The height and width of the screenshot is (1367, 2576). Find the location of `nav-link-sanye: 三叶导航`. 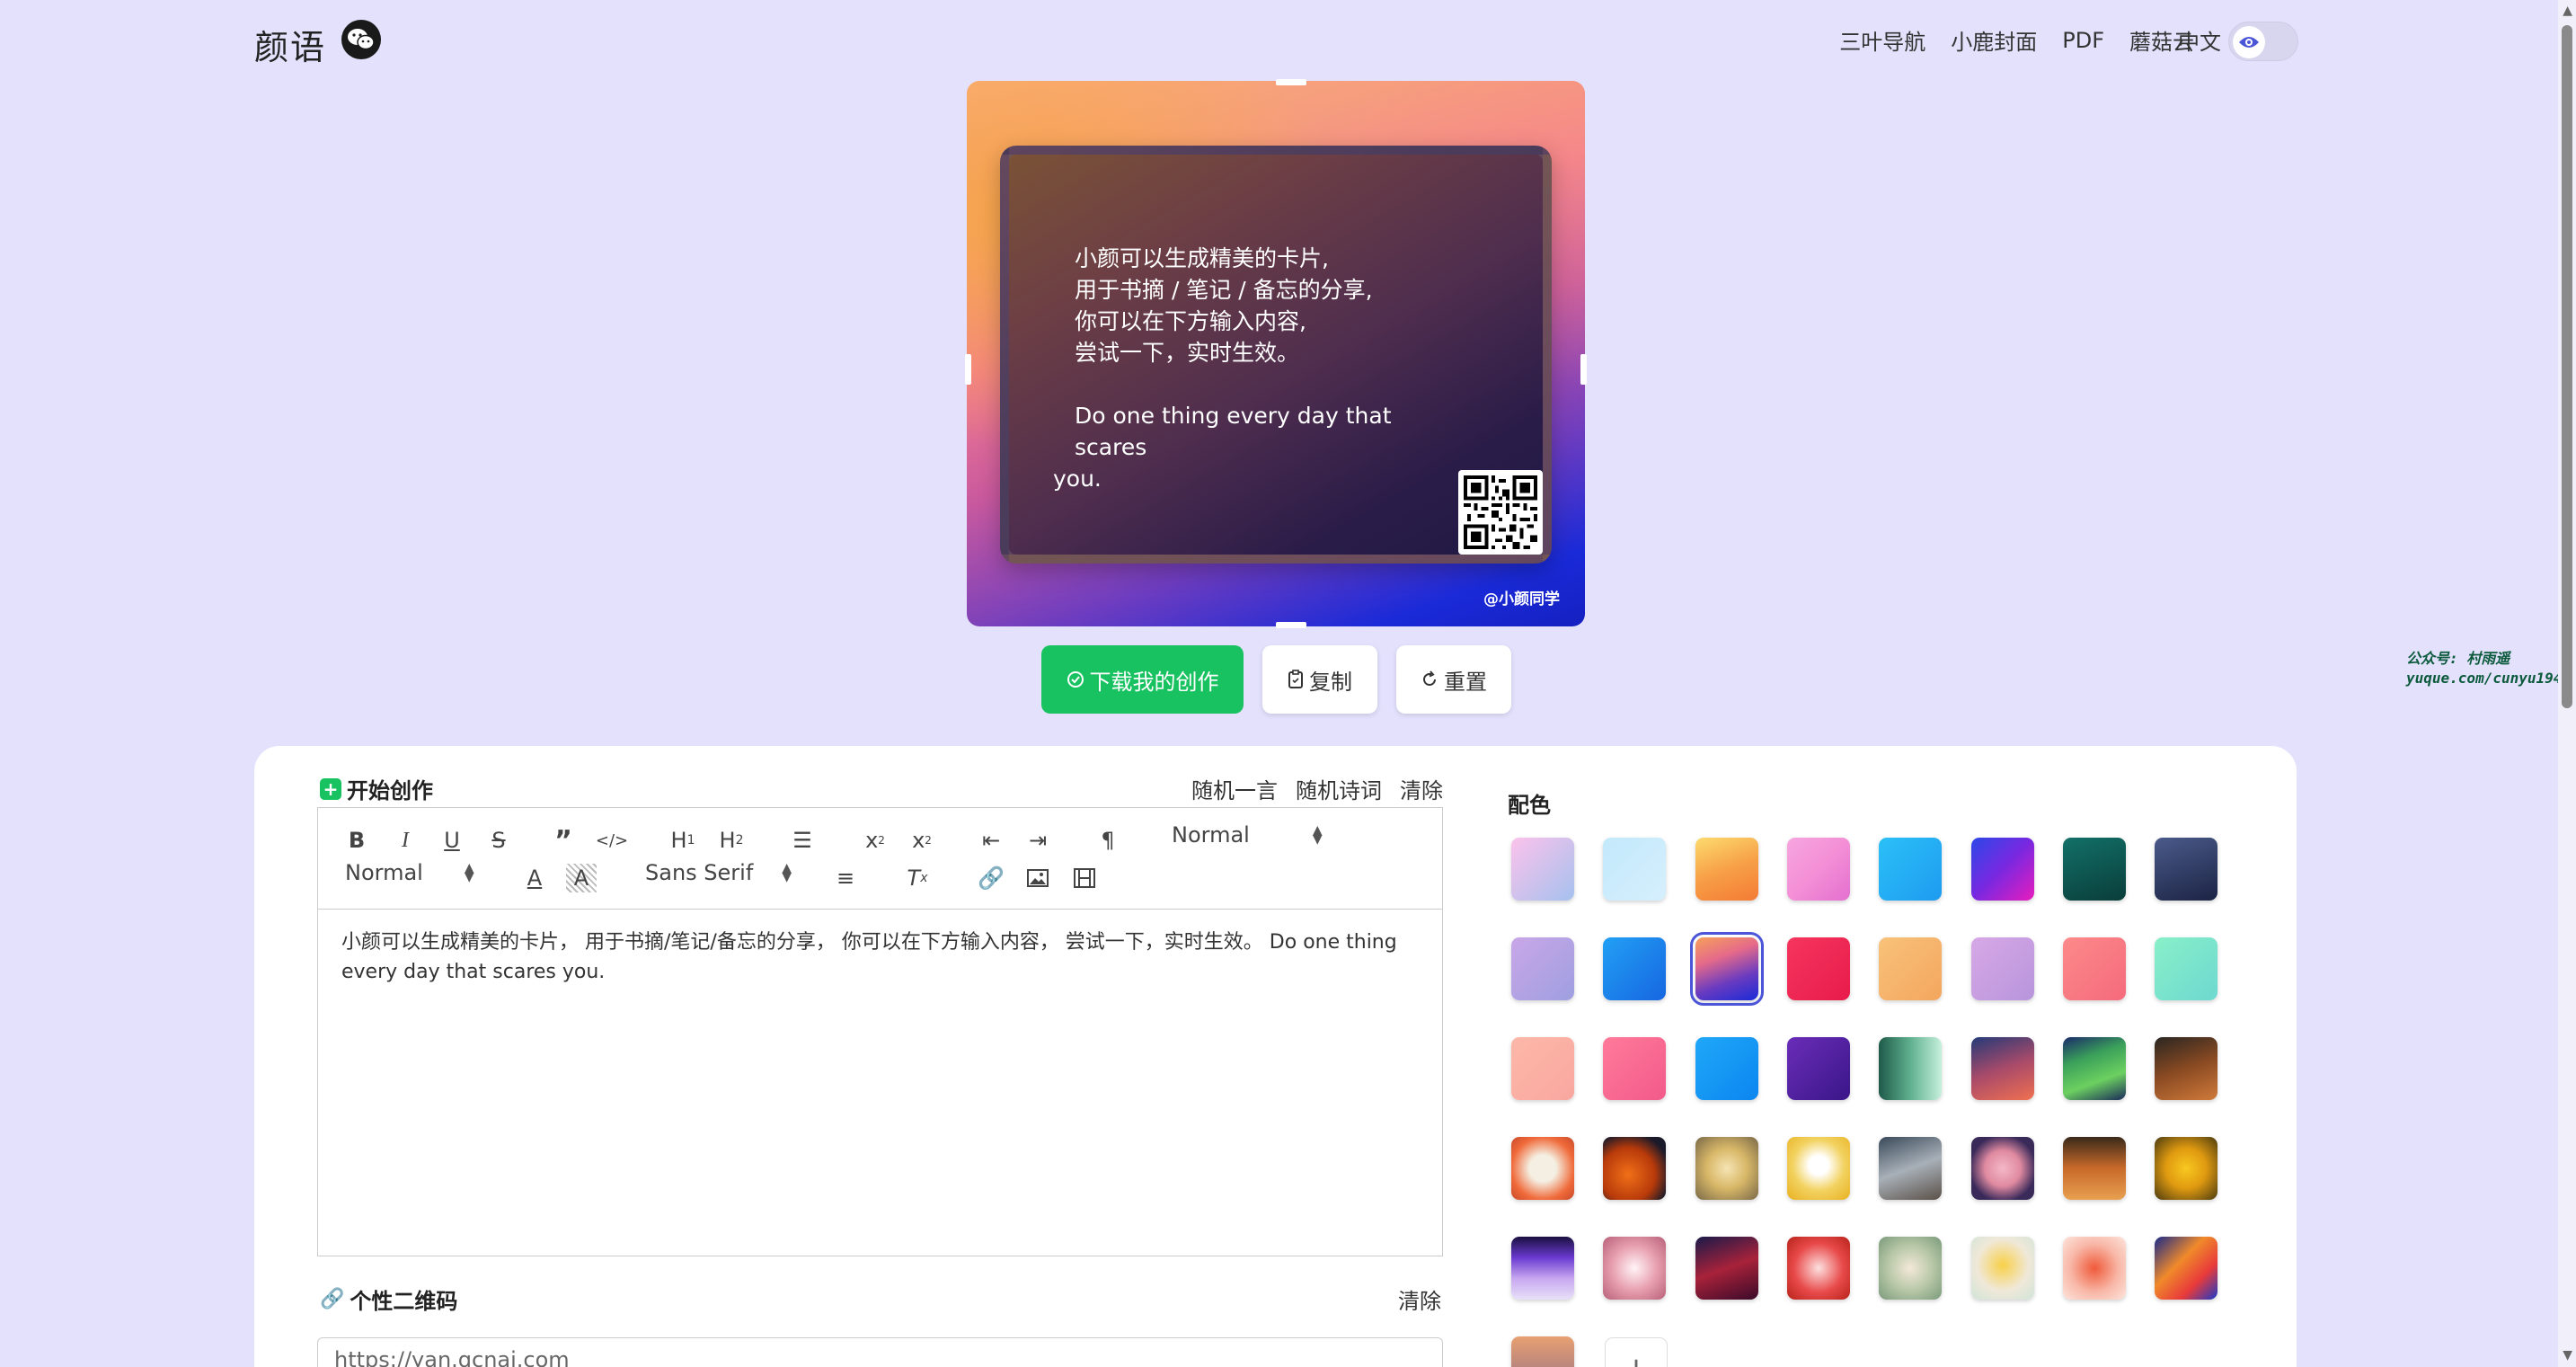

nav-link-sanye: 三叶导航 is located at coordinates (1882, 40).